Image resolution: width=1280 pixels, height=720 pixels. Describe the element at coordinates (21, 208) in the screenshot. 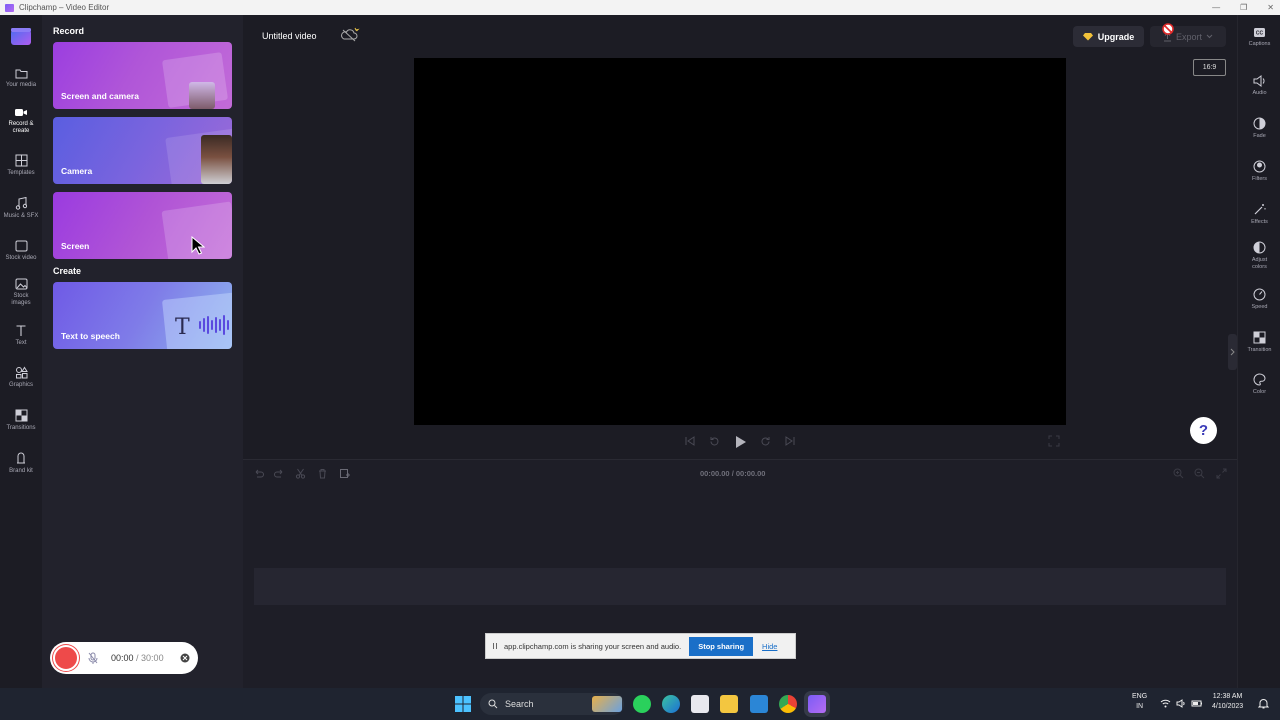

I see `nav-music-sfx: Music & SFX` at that location.